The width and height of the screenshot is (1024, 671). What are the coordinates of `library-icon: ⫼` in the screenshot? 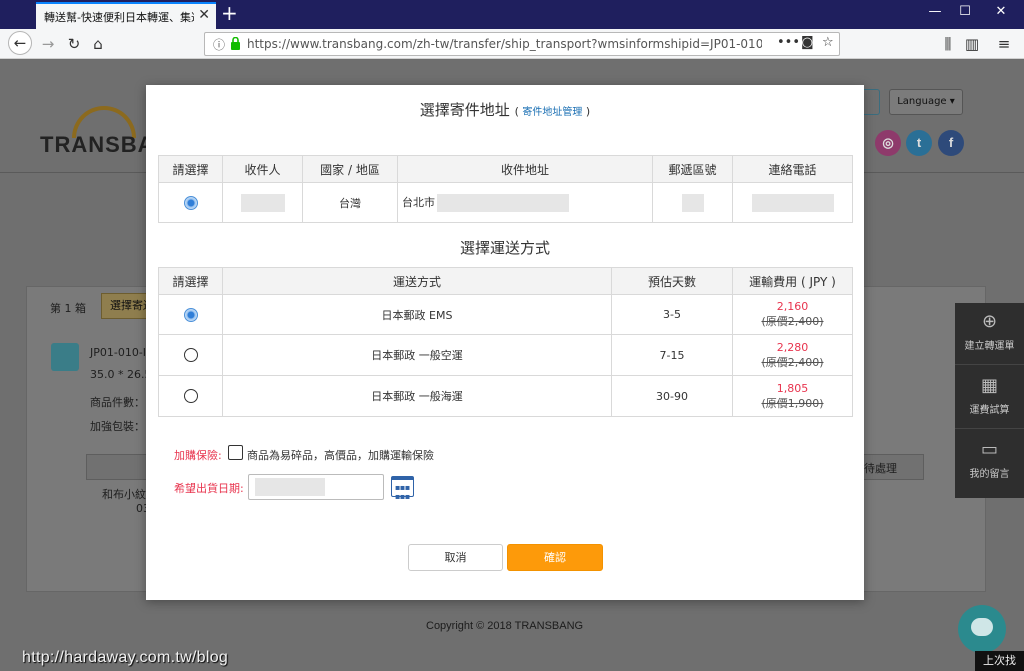 It's located at (948, 44).